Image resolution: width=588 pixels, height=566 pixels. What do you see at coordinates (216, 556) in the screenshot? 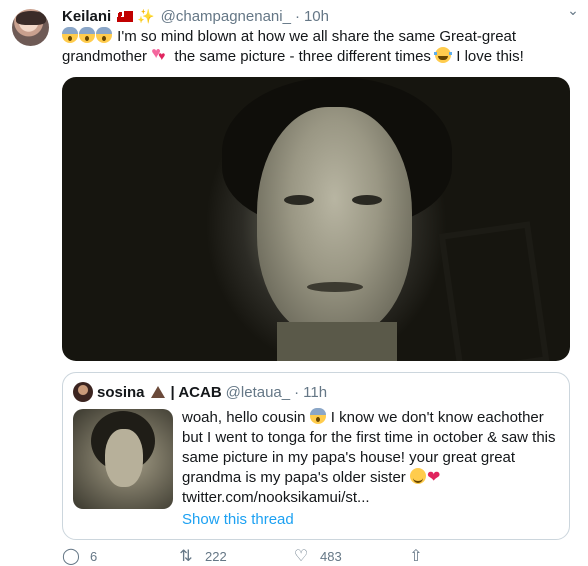
I see `retweet-count: 222` at bounding box center [216, 556].